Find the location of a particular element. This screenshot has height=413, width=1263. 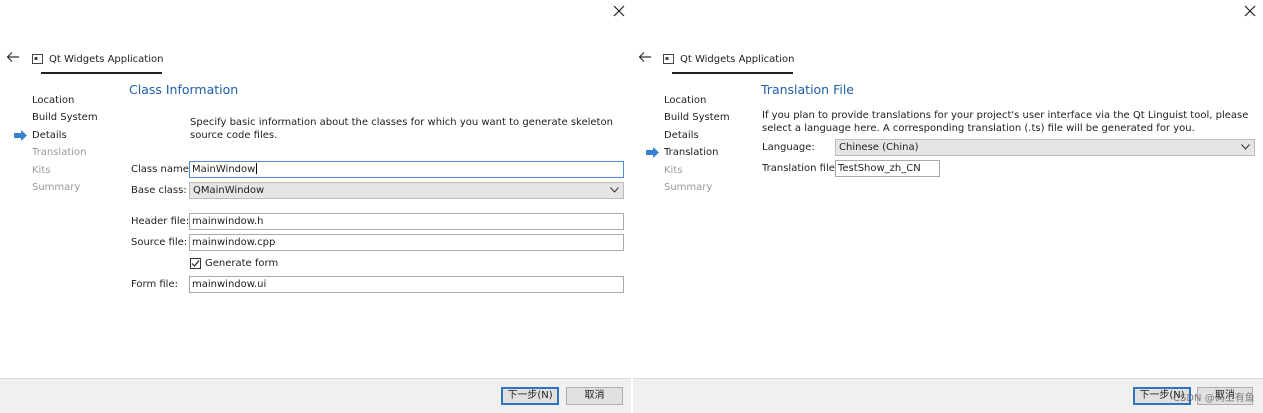

class-name-input: MainWindow is located at coordinates (406, 169).